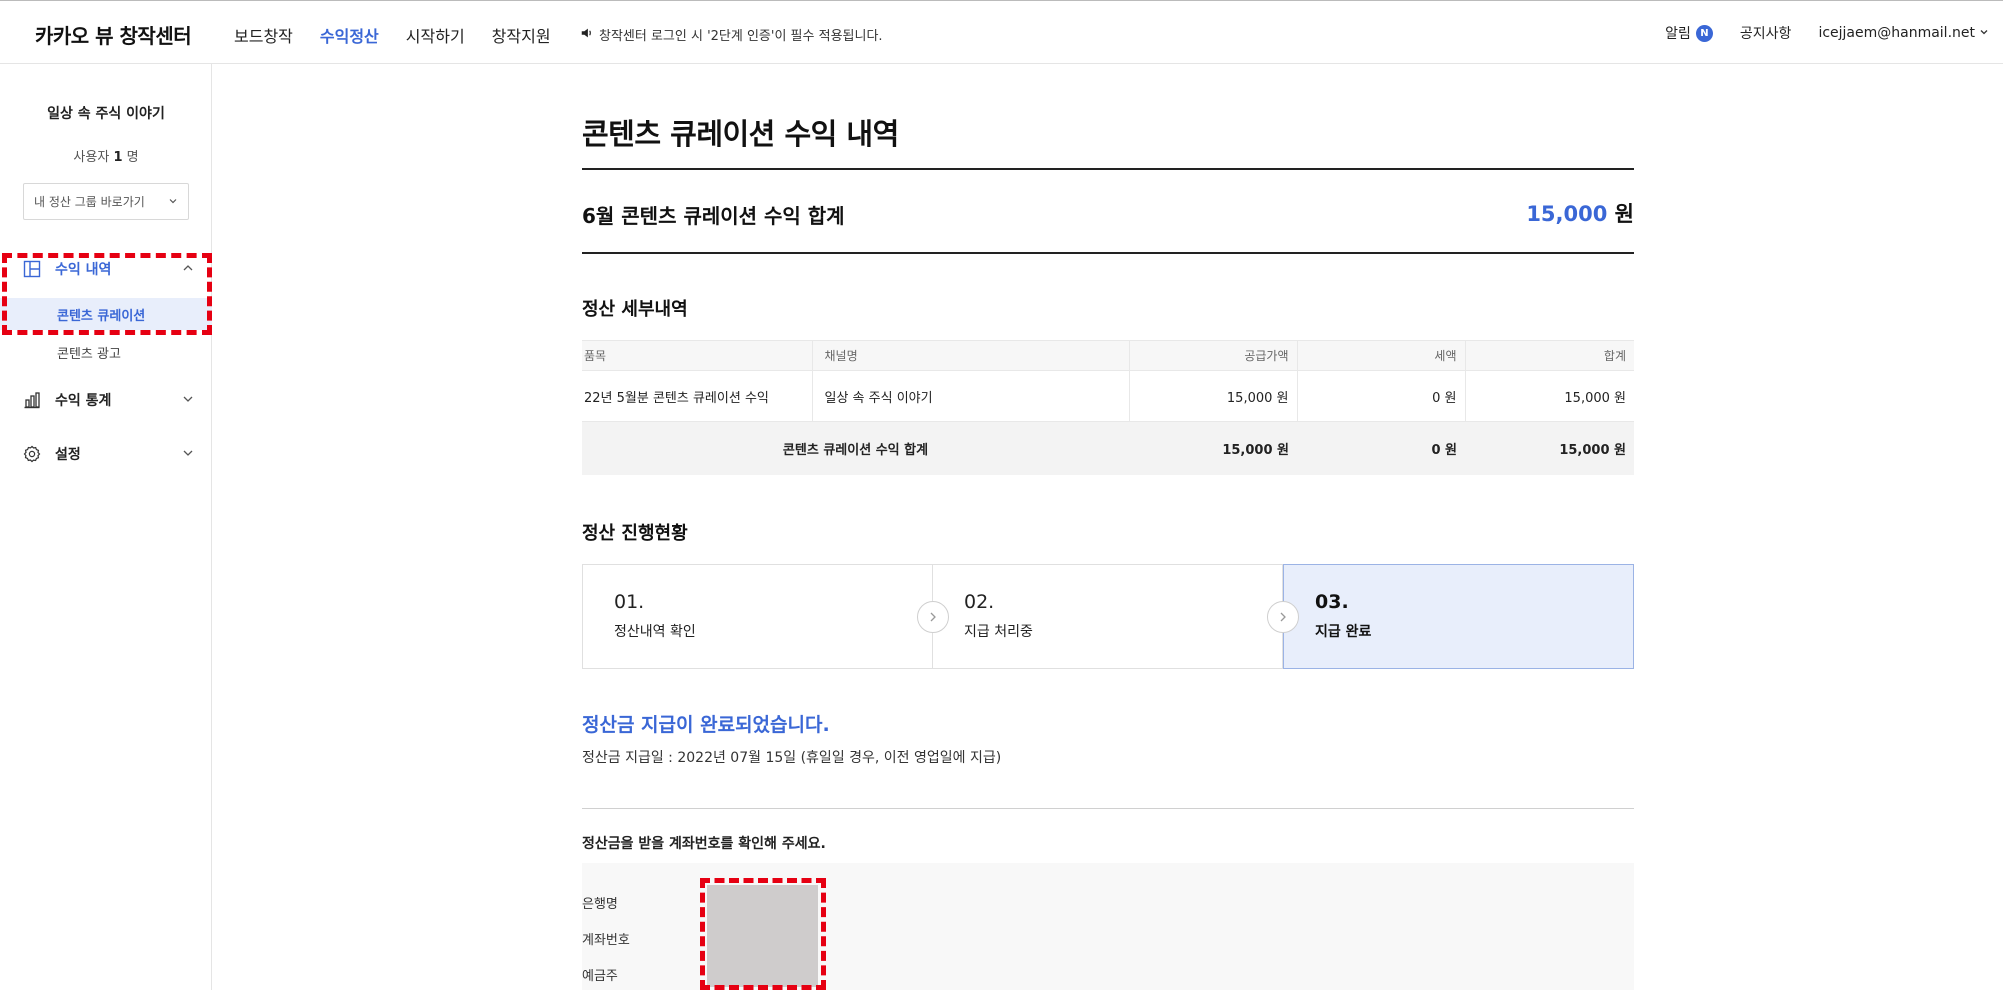 Image resolution: width=2003 pixels, height=990 pixels. What do you see at coordinates (629, 602) in the screenshot?
I see `step-number: 01.` at bounding box center [629, 602].